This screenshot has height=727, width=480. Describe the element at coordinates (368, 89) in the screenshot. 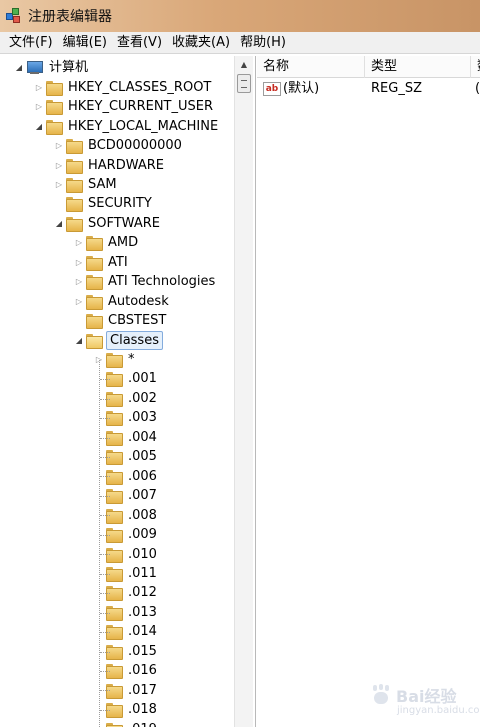

I see `value-row: ab (默认) REG_SZ (` at that location.